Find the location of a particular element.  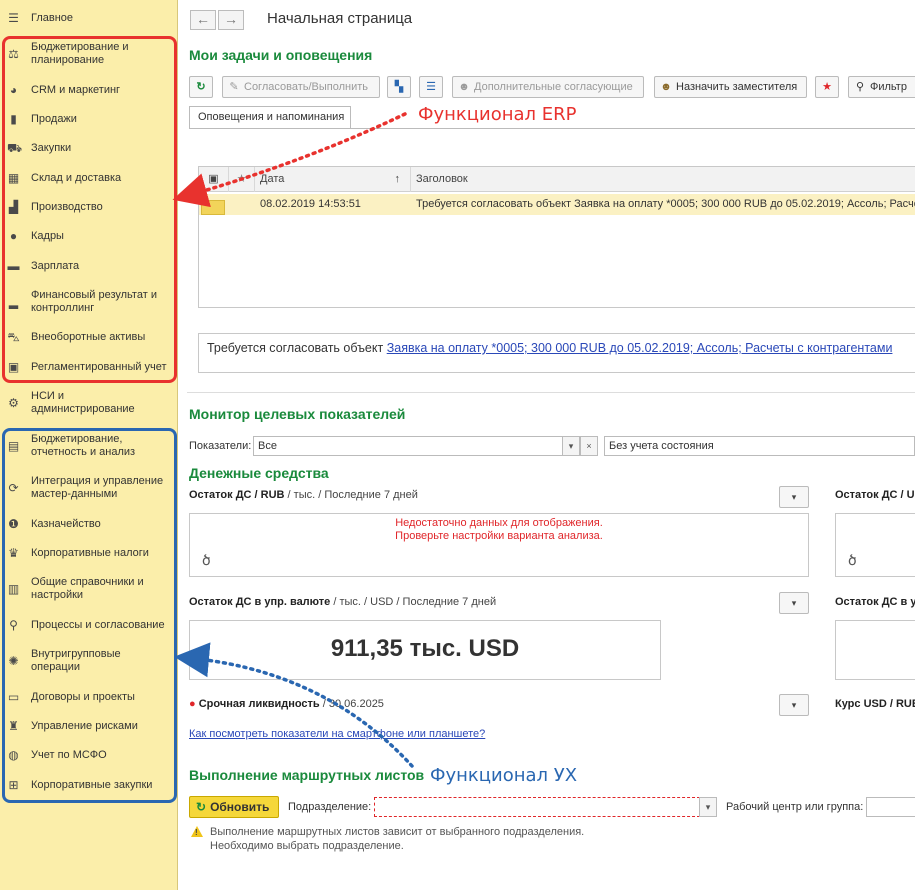

filter-button: ⚲ Фильтр is located at coordinates (881, 87).